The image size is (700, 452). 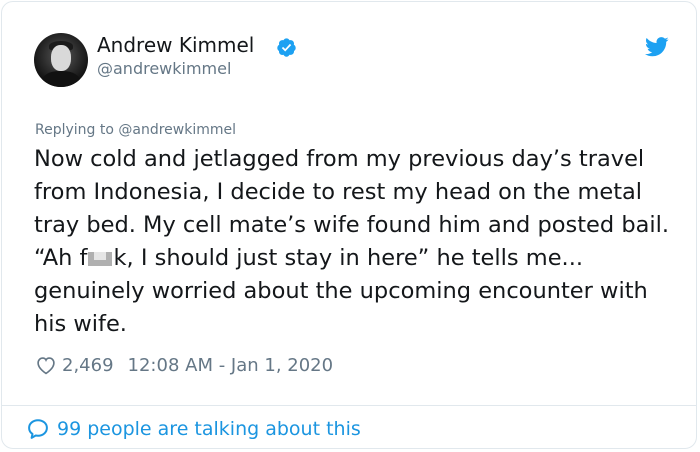 I want to click on author-handle: @andrewkimmel, so click(x=164, y=68).